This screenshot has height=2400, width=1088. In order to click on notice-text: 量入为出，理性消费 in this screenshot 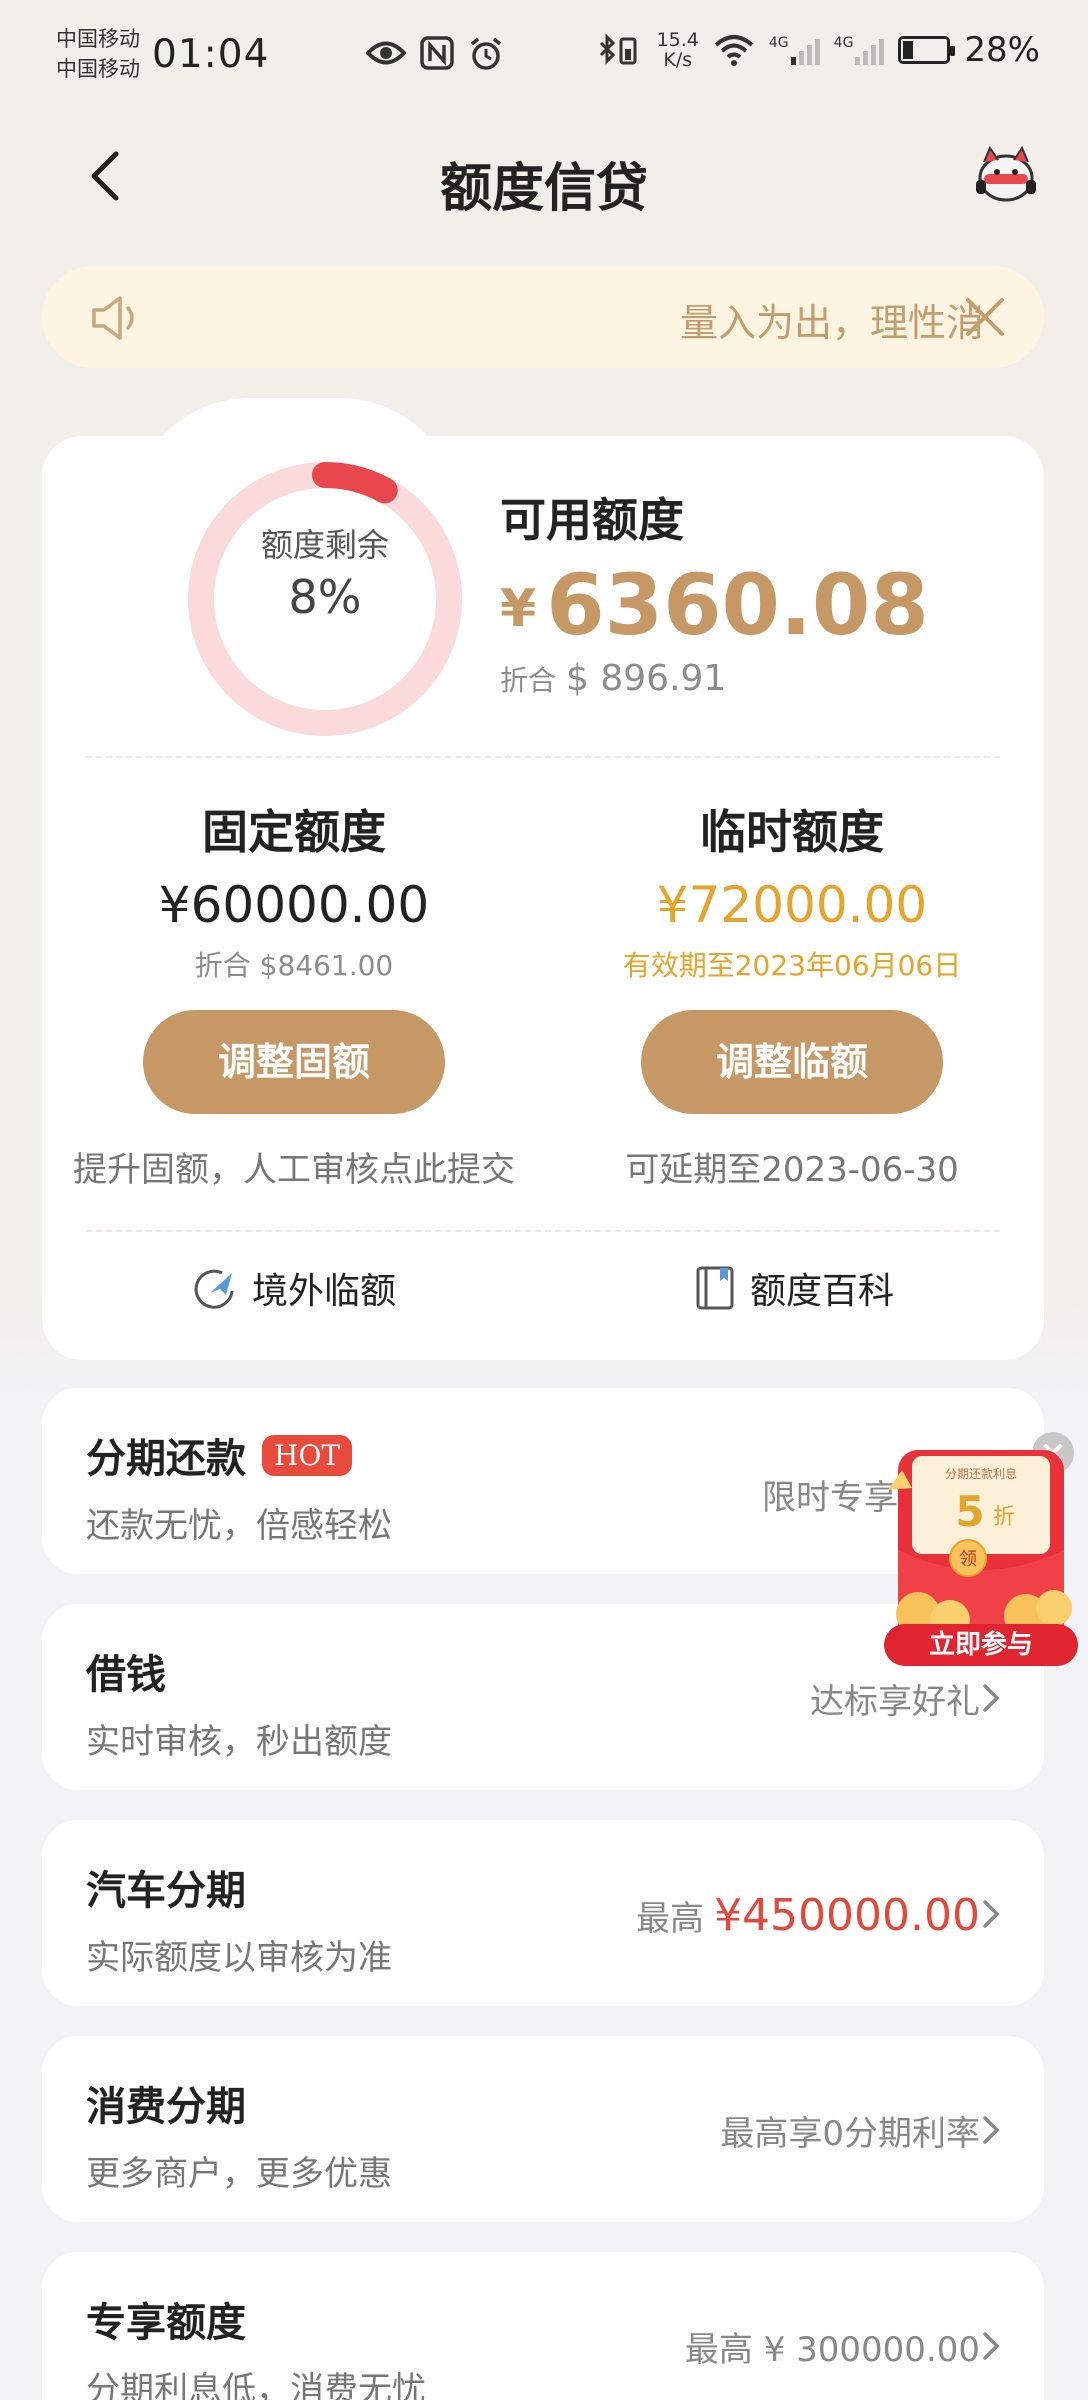, I will do `click(830, 323)`.